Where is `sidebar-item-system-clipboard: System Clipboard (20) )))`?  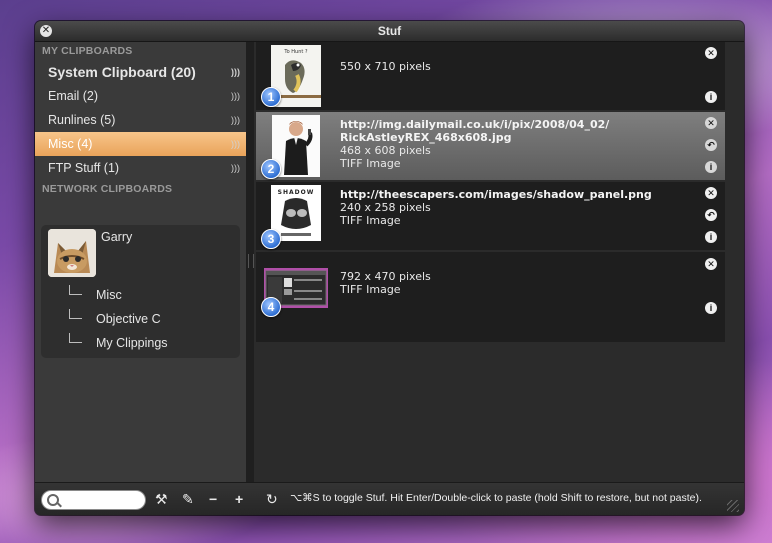 sidebar-item-system-clipboard: System Clipboard (20) ))) is located at coordinates (140, 72).